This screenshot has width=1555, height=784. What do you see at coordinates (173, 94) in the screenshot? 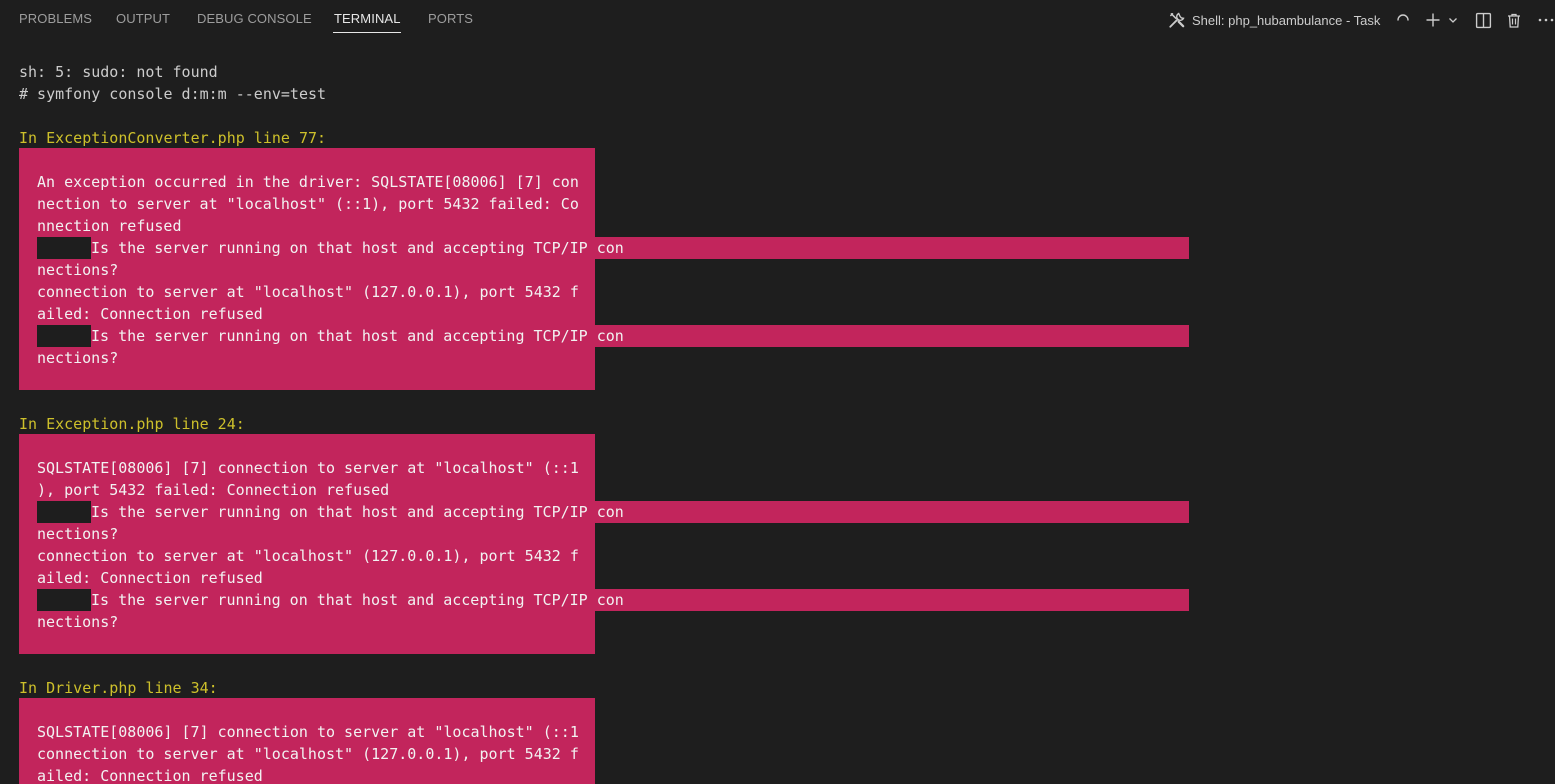
I see `terminal-line: # symfony console d:m:m --env=test` at bounding box center [173, 94].